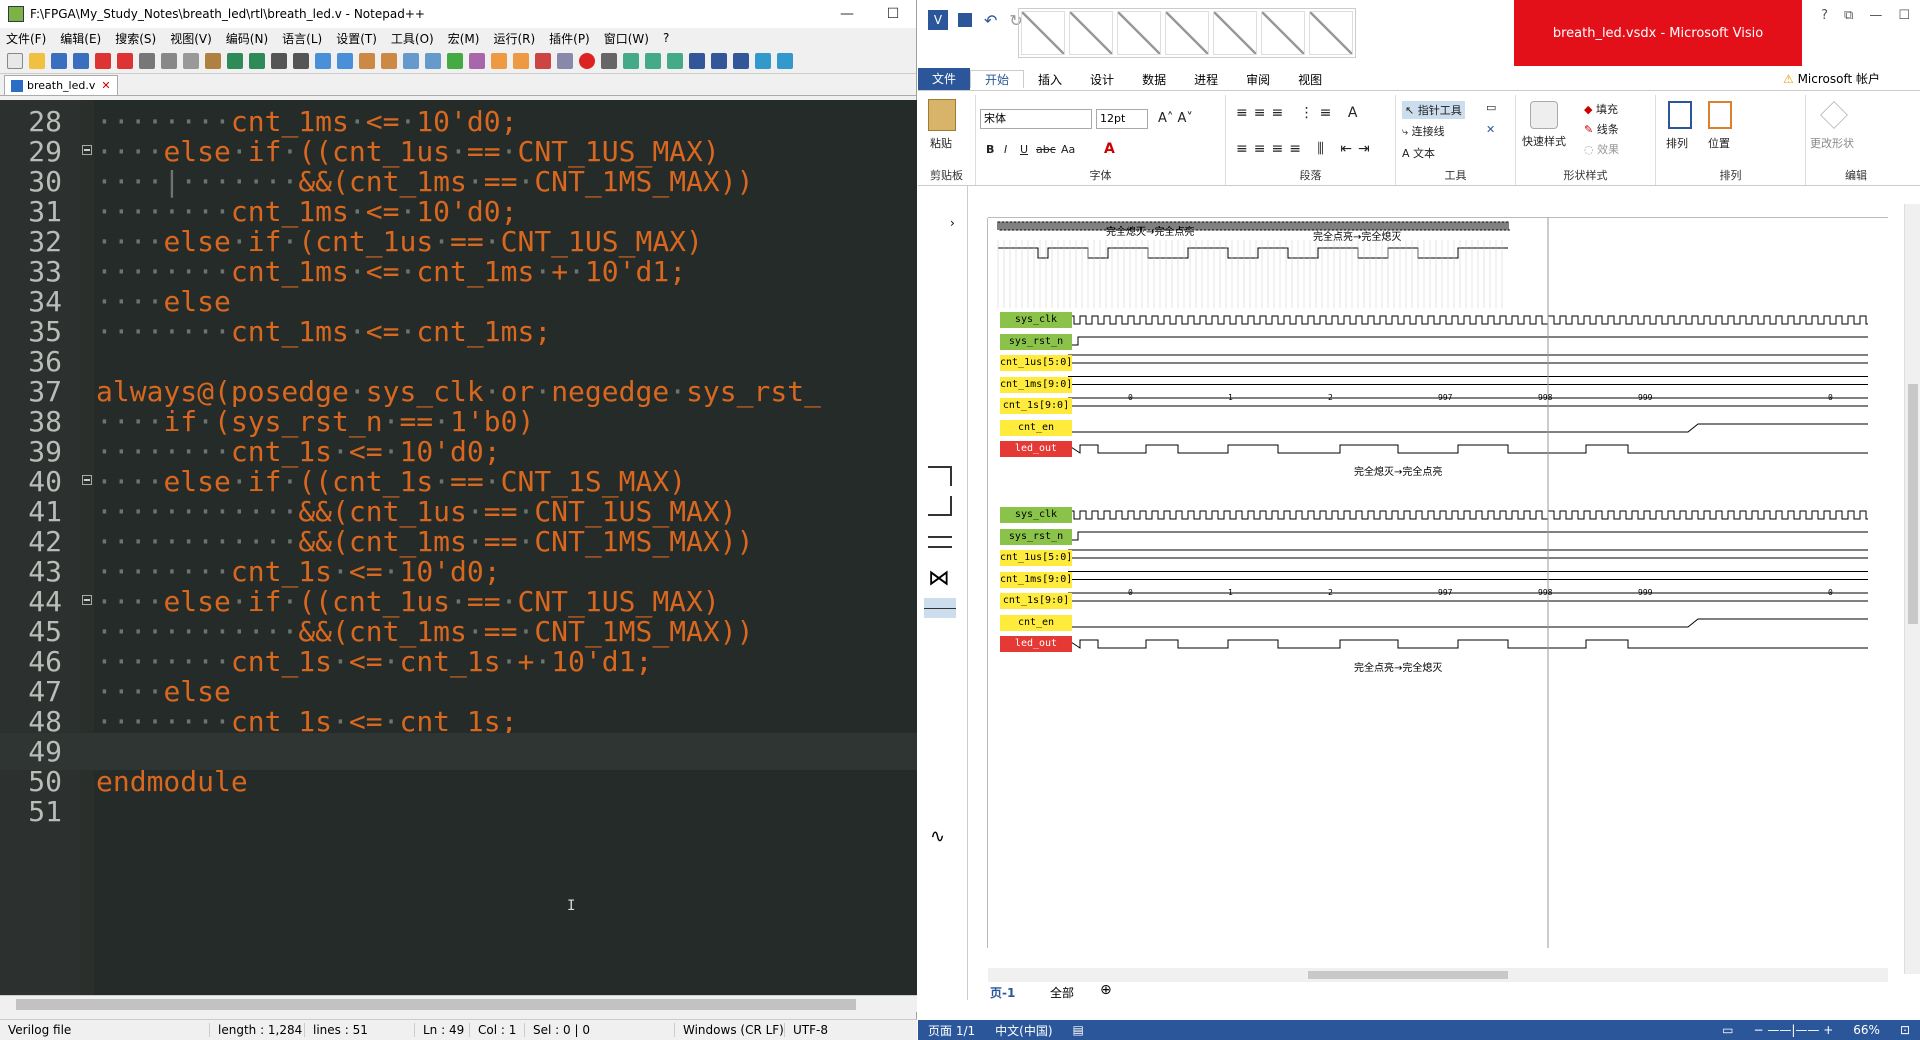 This screenshot has height=1040, width=1920. What do you see at coordinates (213, 60) in the screenshot?
I see `paste-icon` at bounding box center [213, 60].